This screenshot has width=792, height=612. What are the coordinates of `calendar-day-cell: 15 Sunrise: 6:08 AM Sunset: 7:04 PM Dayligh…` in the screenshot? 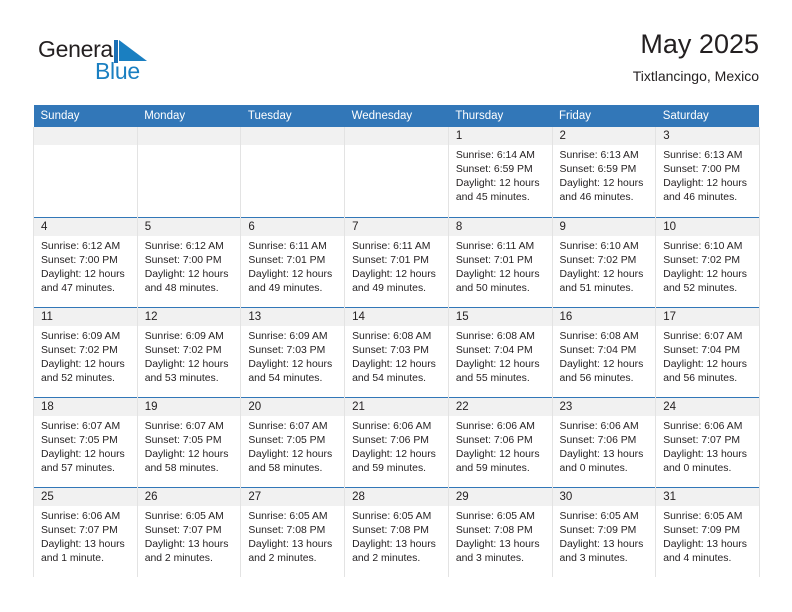 It's located at (500, 351).